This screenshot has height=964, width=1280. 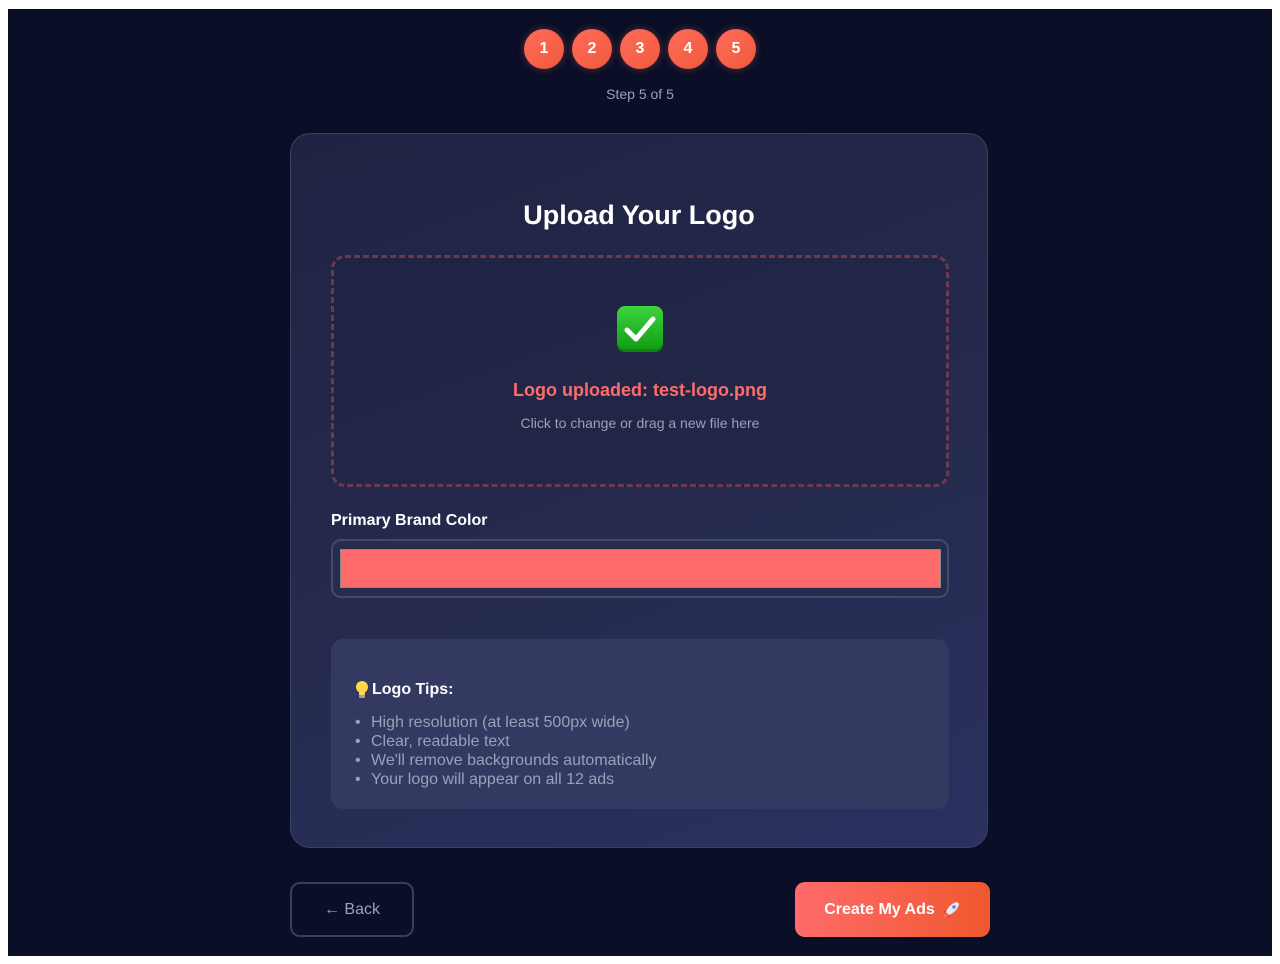 What do you see at coordinates (640, 329) in the screenshot?
I see `check-mark-button-icon` at bounding box center [640, 329].